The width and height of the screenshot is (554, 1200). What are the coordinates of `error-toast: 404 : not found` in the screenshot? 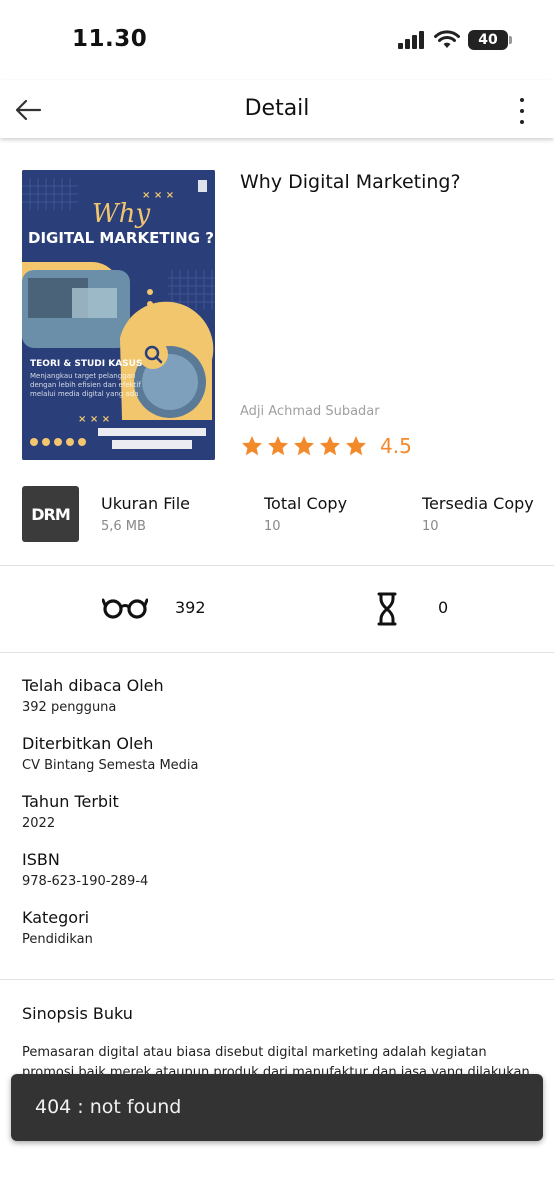 It's located at (277, 1107).